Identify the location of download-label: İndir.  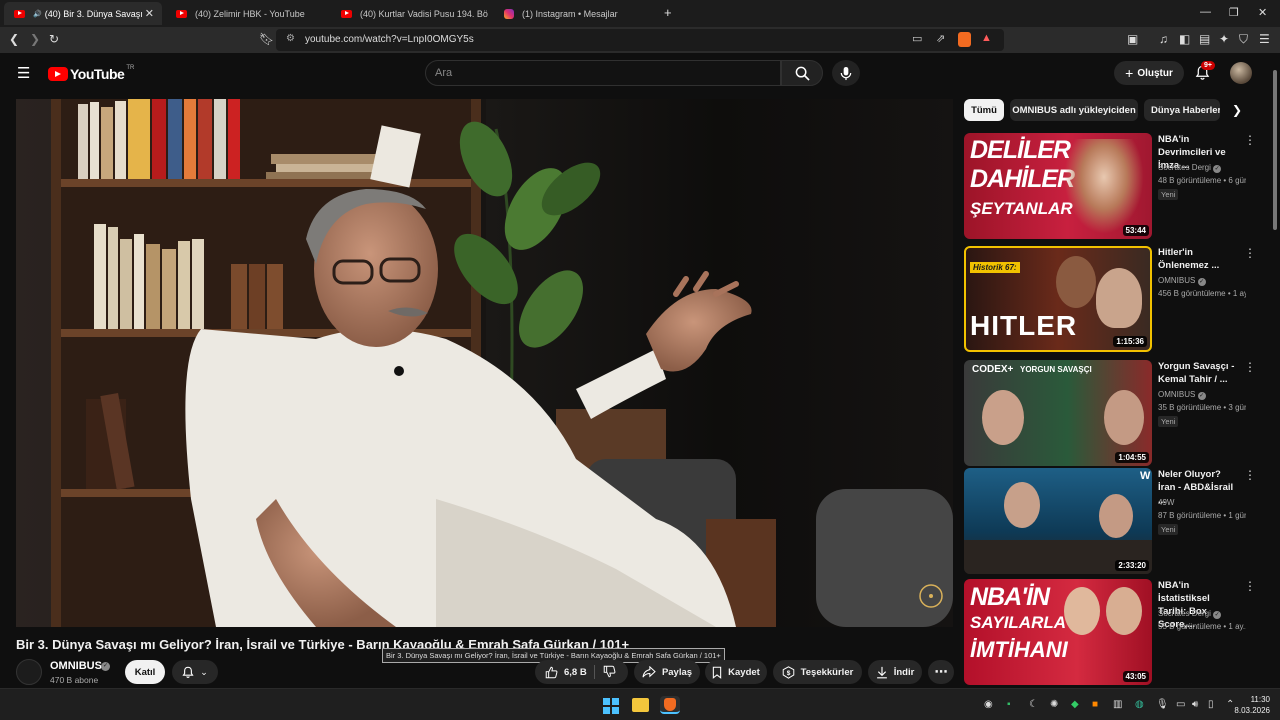
(904, 672).